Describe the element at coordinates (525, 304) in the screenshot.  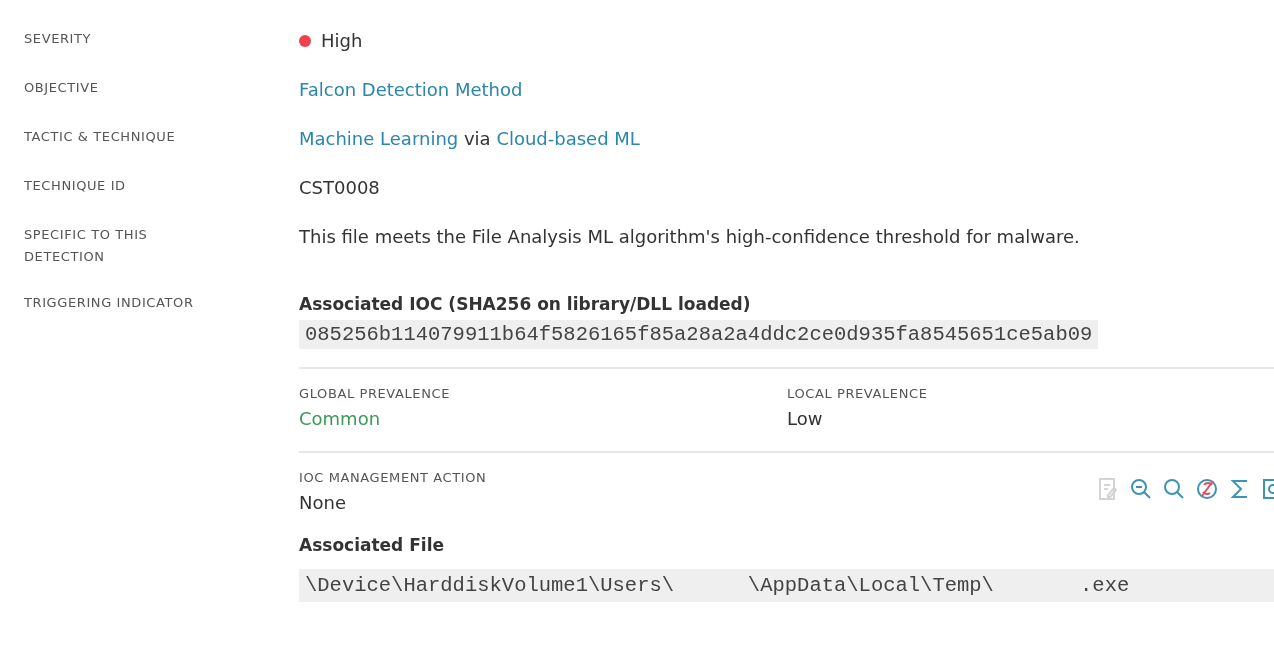
I see `ioc-title: Associated IOC (SHA256 on library/DLL loaded)` at that location.